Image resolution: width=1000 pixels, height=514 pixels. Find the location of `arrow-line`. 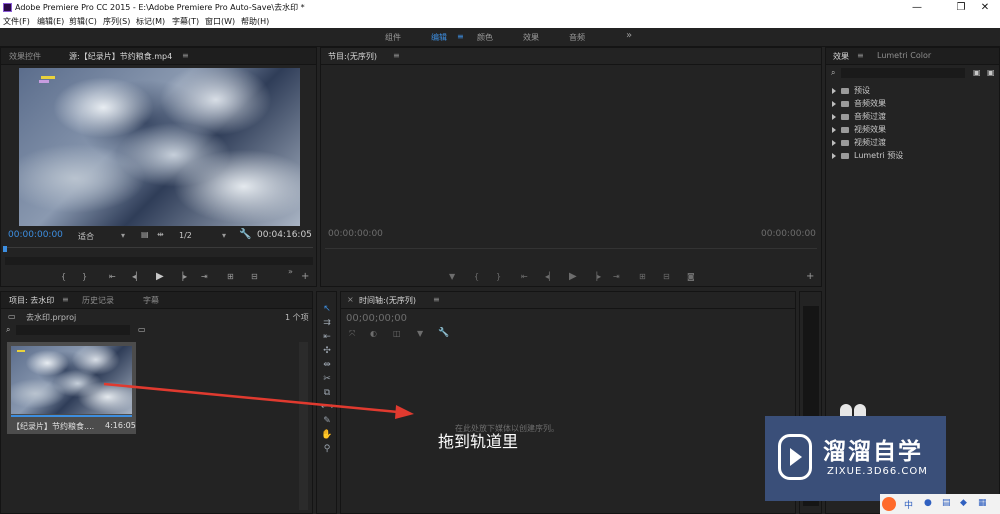

arrow-line is located at coordinates (251, 398).